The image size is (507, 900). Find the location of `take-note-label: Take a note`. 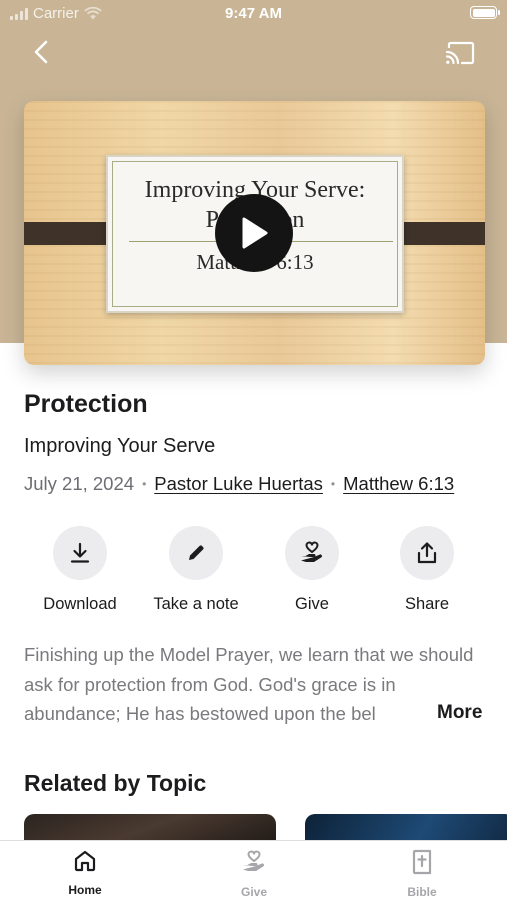

take-note-label: Take a note is located at coordinates (196, 604).